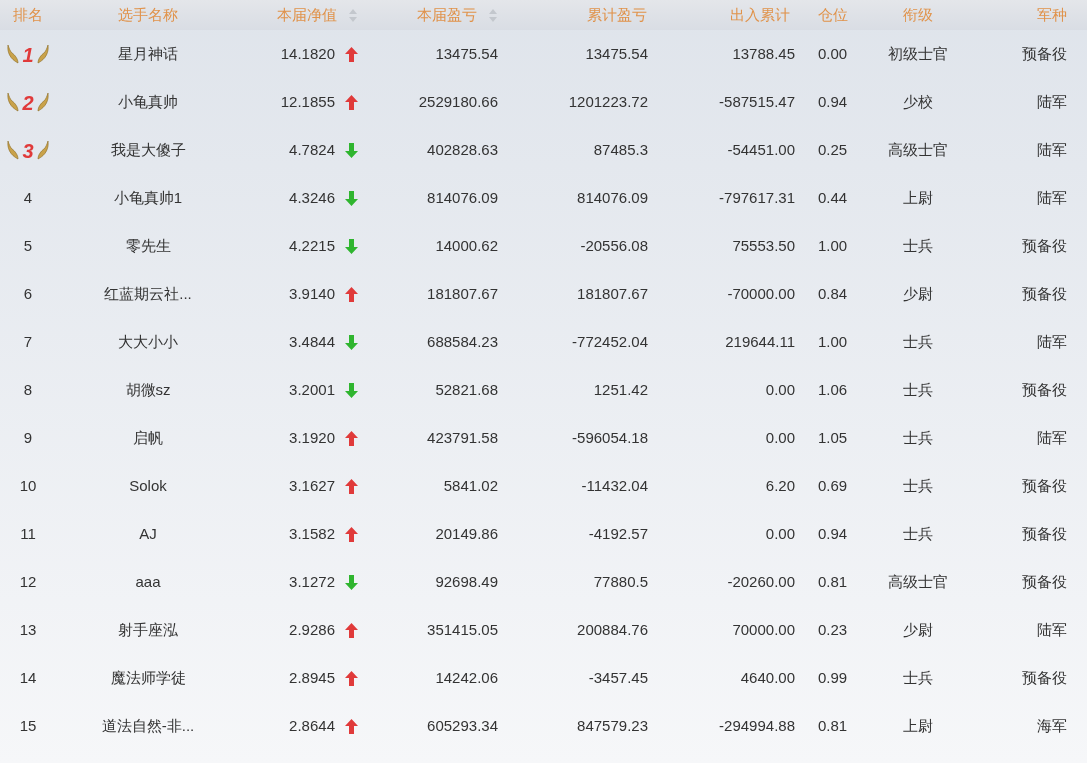 This screenshot has width=1087, height=763. I want to click on table-cell-text: 海军, so click(1052, 725).